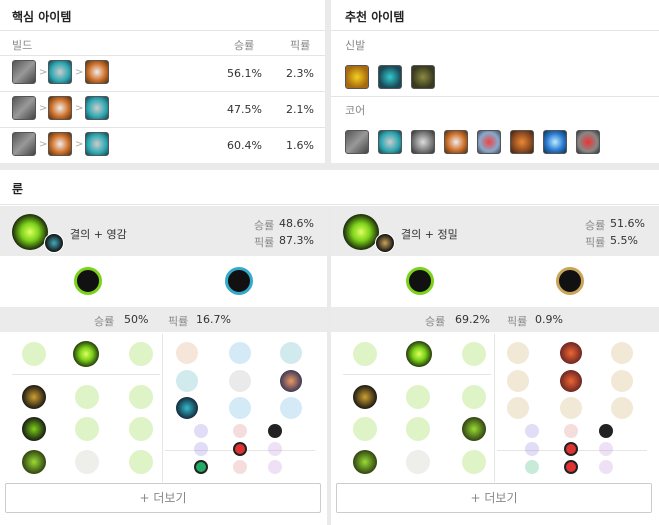 The height and width of the screenshot is (525, 659). Describe the element at coordinates (187, 353) in the screenshot. I see `hextech-flashtraption-rune-icon` at that location.